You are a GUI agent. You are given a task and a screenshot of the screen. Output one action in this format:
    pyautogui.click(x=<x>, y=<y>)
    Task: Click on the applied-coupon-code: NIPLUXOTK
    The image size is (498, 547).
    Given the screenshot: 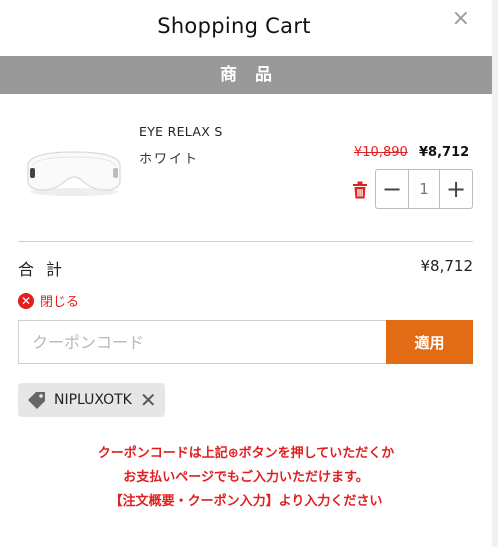 What is the action you would take?
    pyautogui.click(x=93, y=400)
    